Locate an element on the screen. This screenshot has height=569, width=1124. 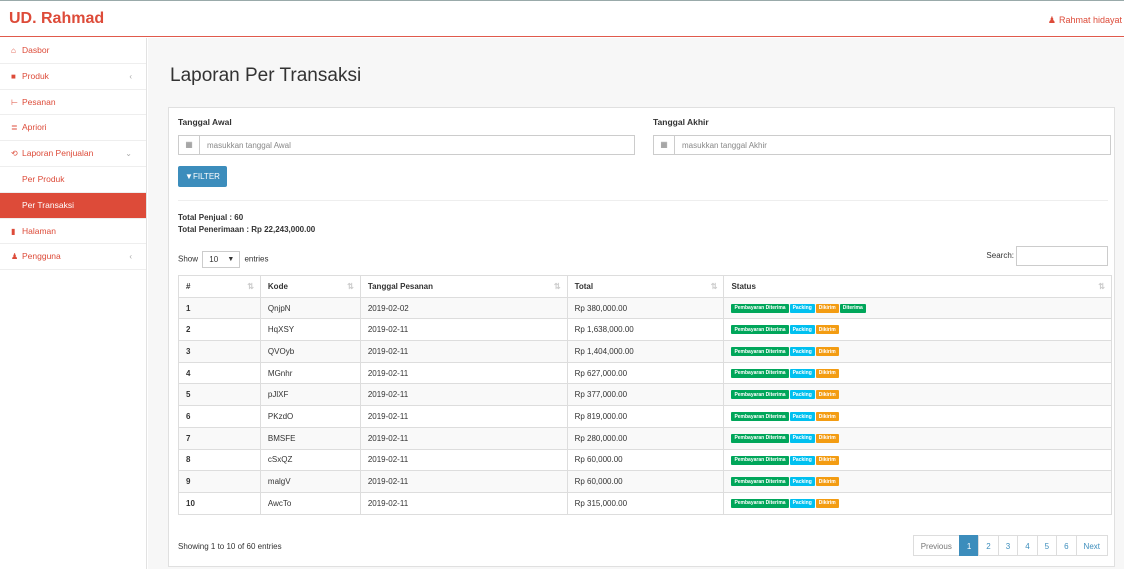
end-date-input: ▦ masukkan tanggal Akhir is located at coordinates (882, 145).